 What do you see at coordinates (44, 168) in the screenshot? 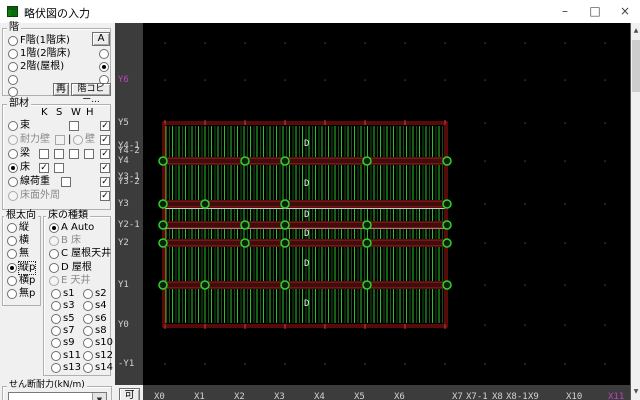
I see `checkbox-member-floor-k: ✓` at bounding box center [44, 168].